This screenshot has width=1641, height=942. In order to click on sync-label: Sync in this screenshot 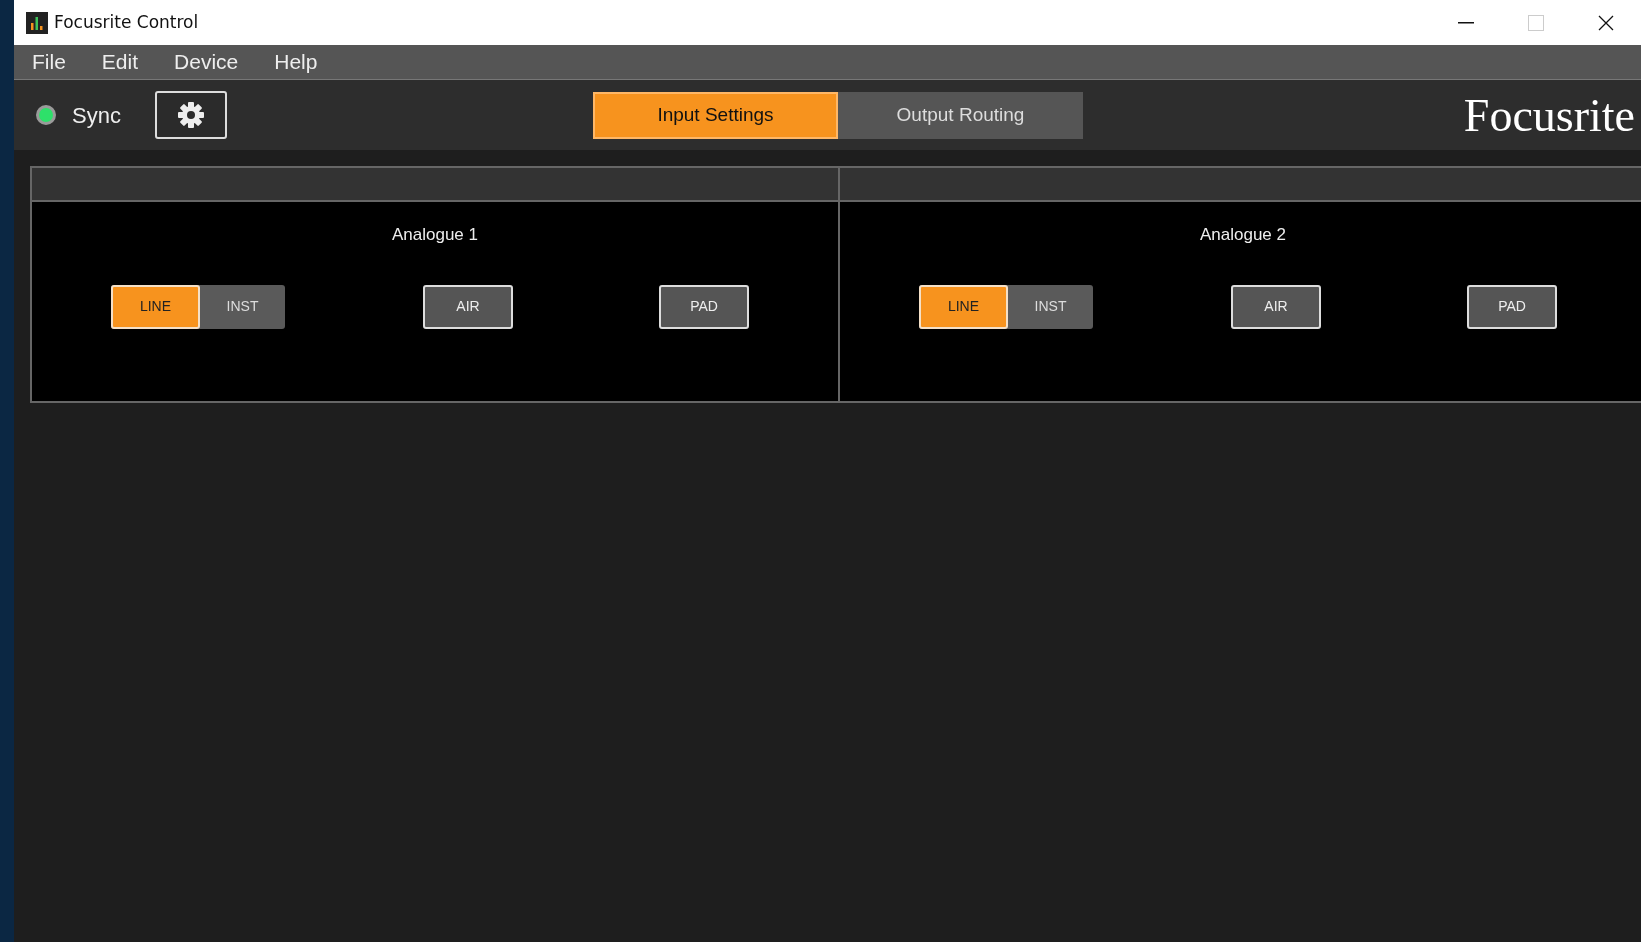, I will do `click(96, 115)`.